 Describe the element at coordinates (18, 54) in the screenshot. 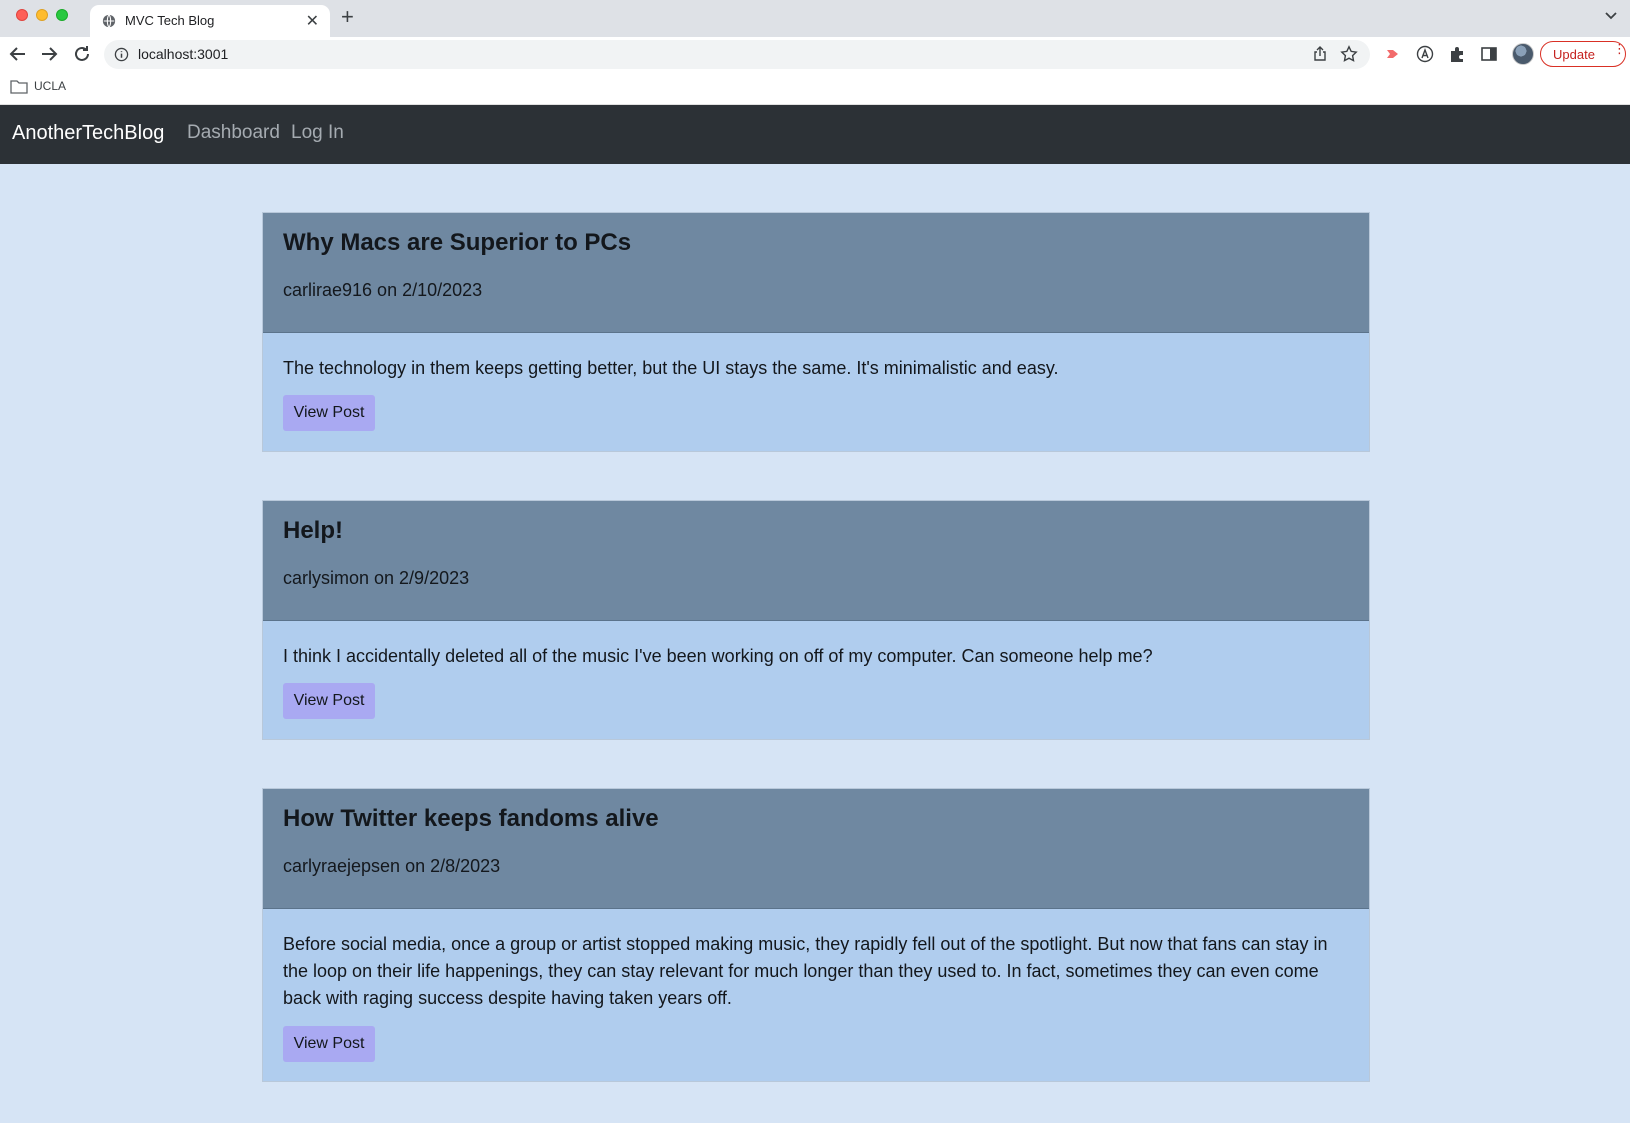

I see `back-arrow-icon` at that location.